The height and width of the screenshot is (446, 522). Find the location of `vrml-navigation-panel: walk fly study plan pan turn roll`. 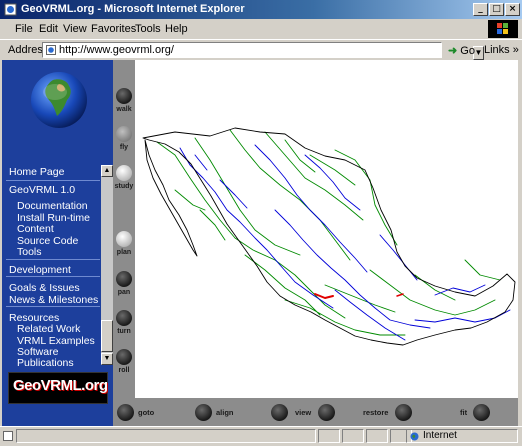

vrml-navigation-panel: walk fly study plan pan turn roll is located at coordinates (124, 243).